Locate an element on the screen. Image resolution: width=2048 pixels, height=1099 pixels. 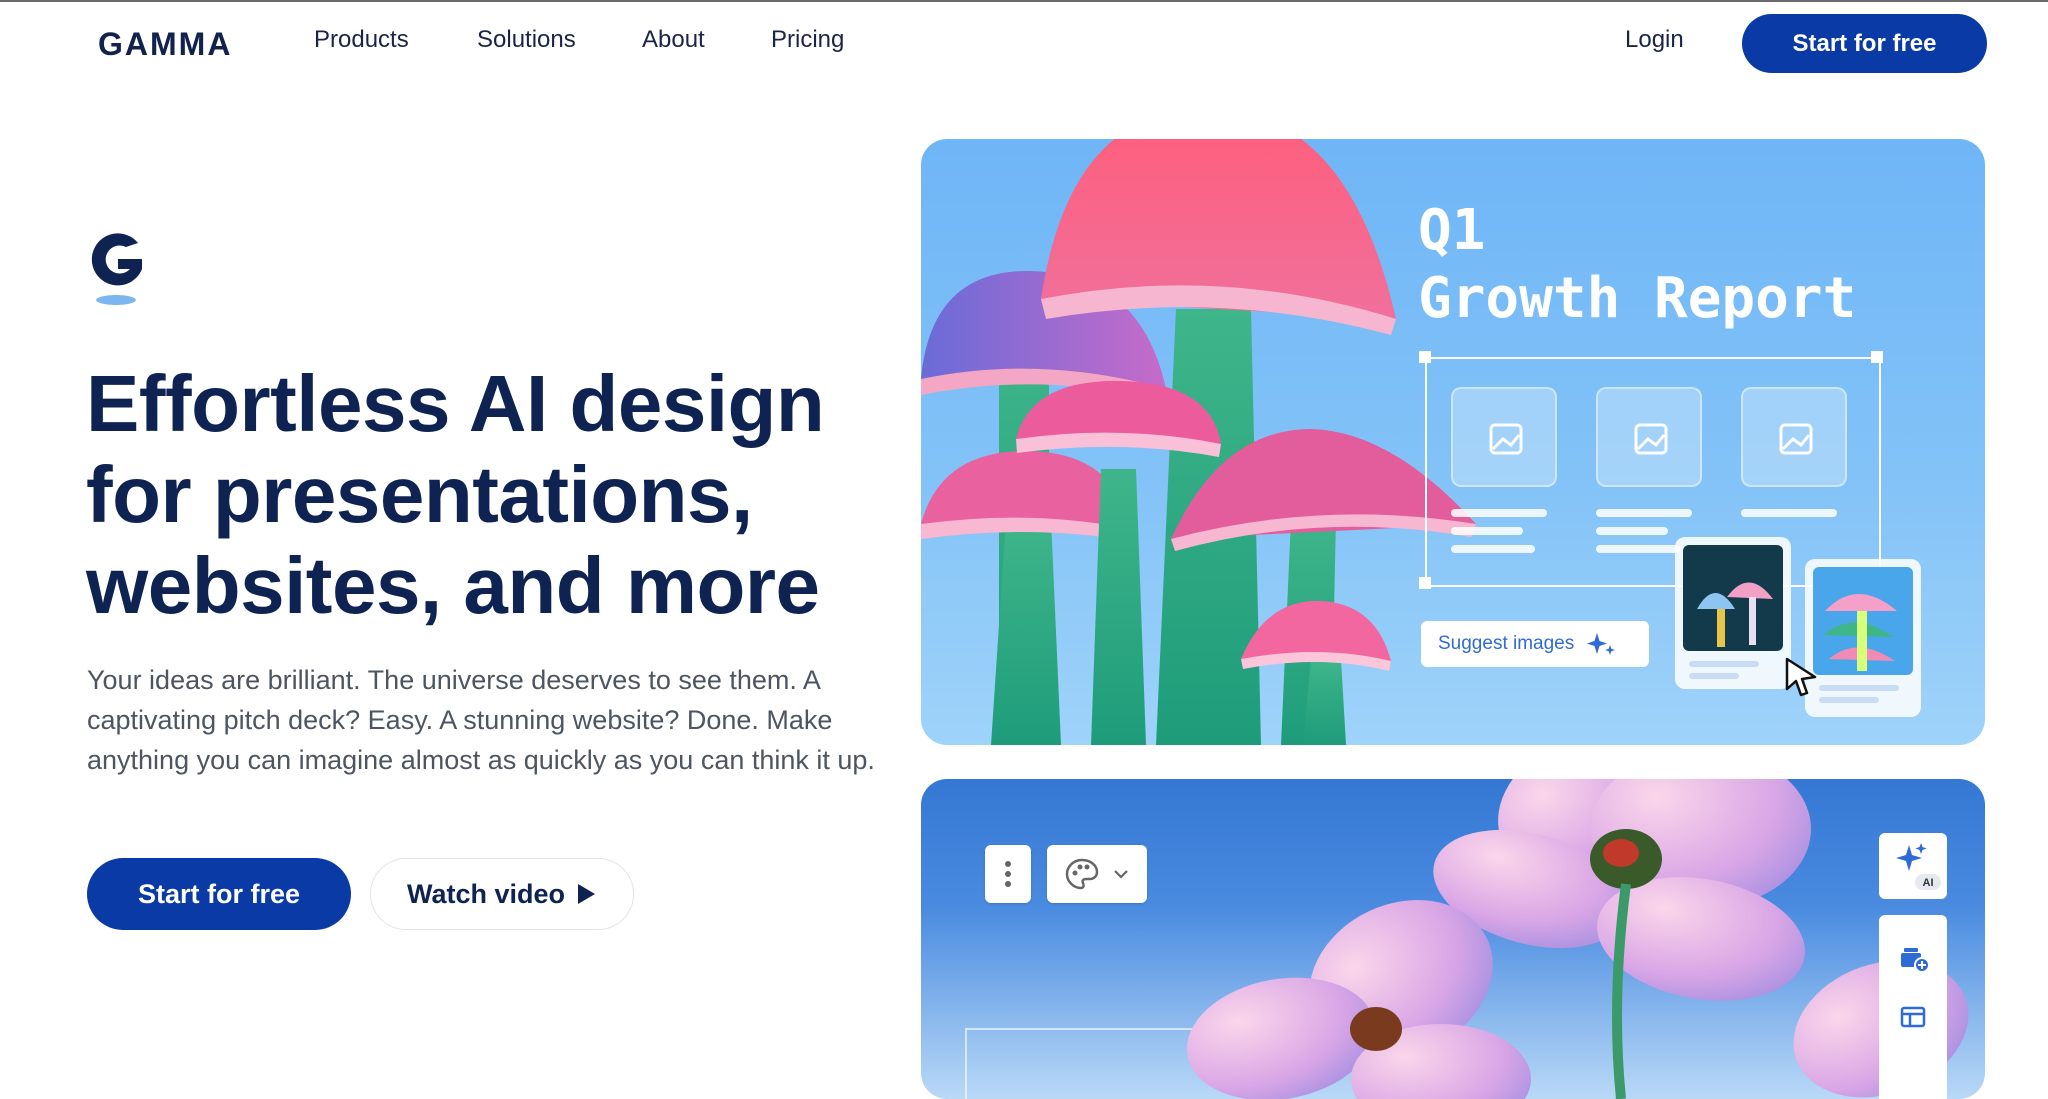
layout-icon is located at coordinates (1913, 1017).